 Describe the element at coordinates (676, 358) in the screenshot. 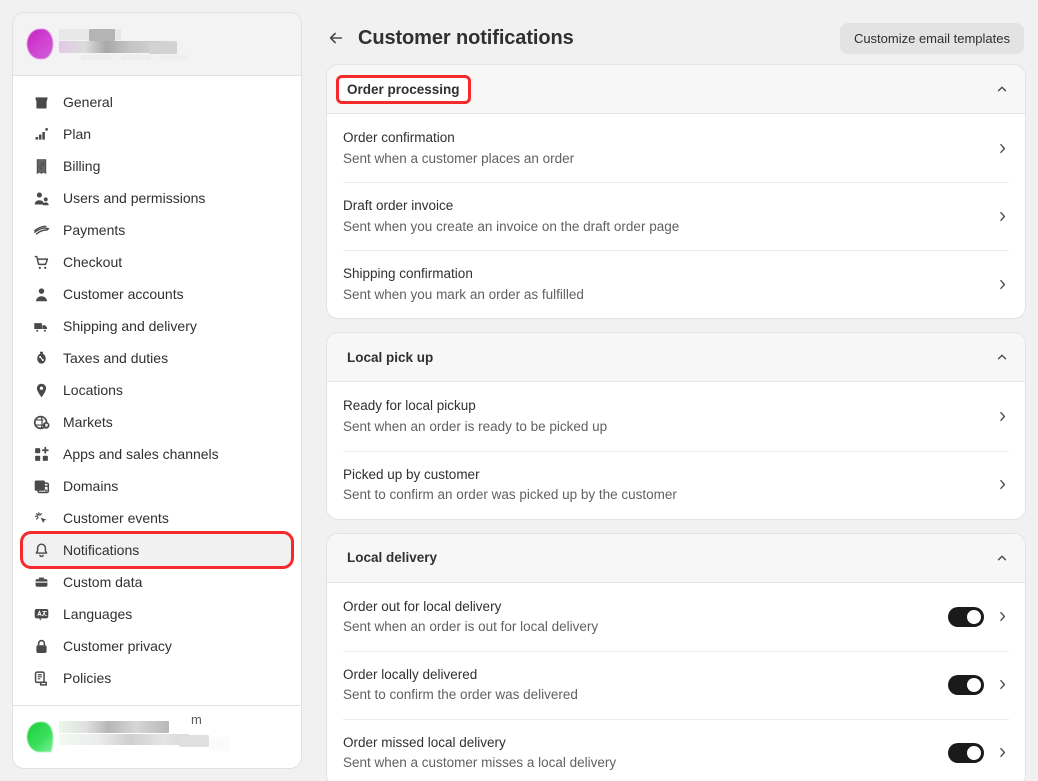

I see `section-header-local-pick-up: Local pick up` at that location.